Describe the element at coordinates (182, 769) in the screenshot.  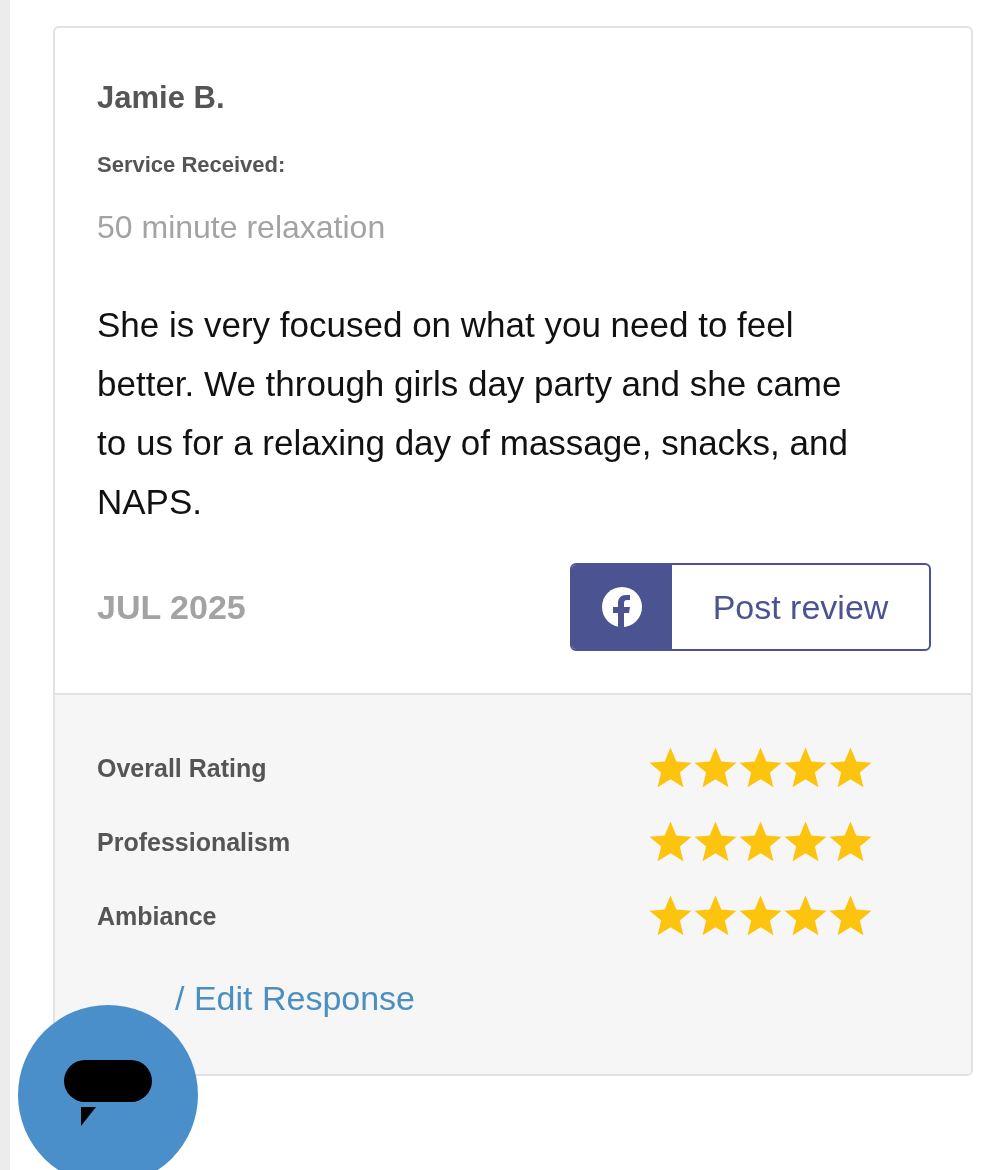
I see `rating-label: Overall Rating` at that location.